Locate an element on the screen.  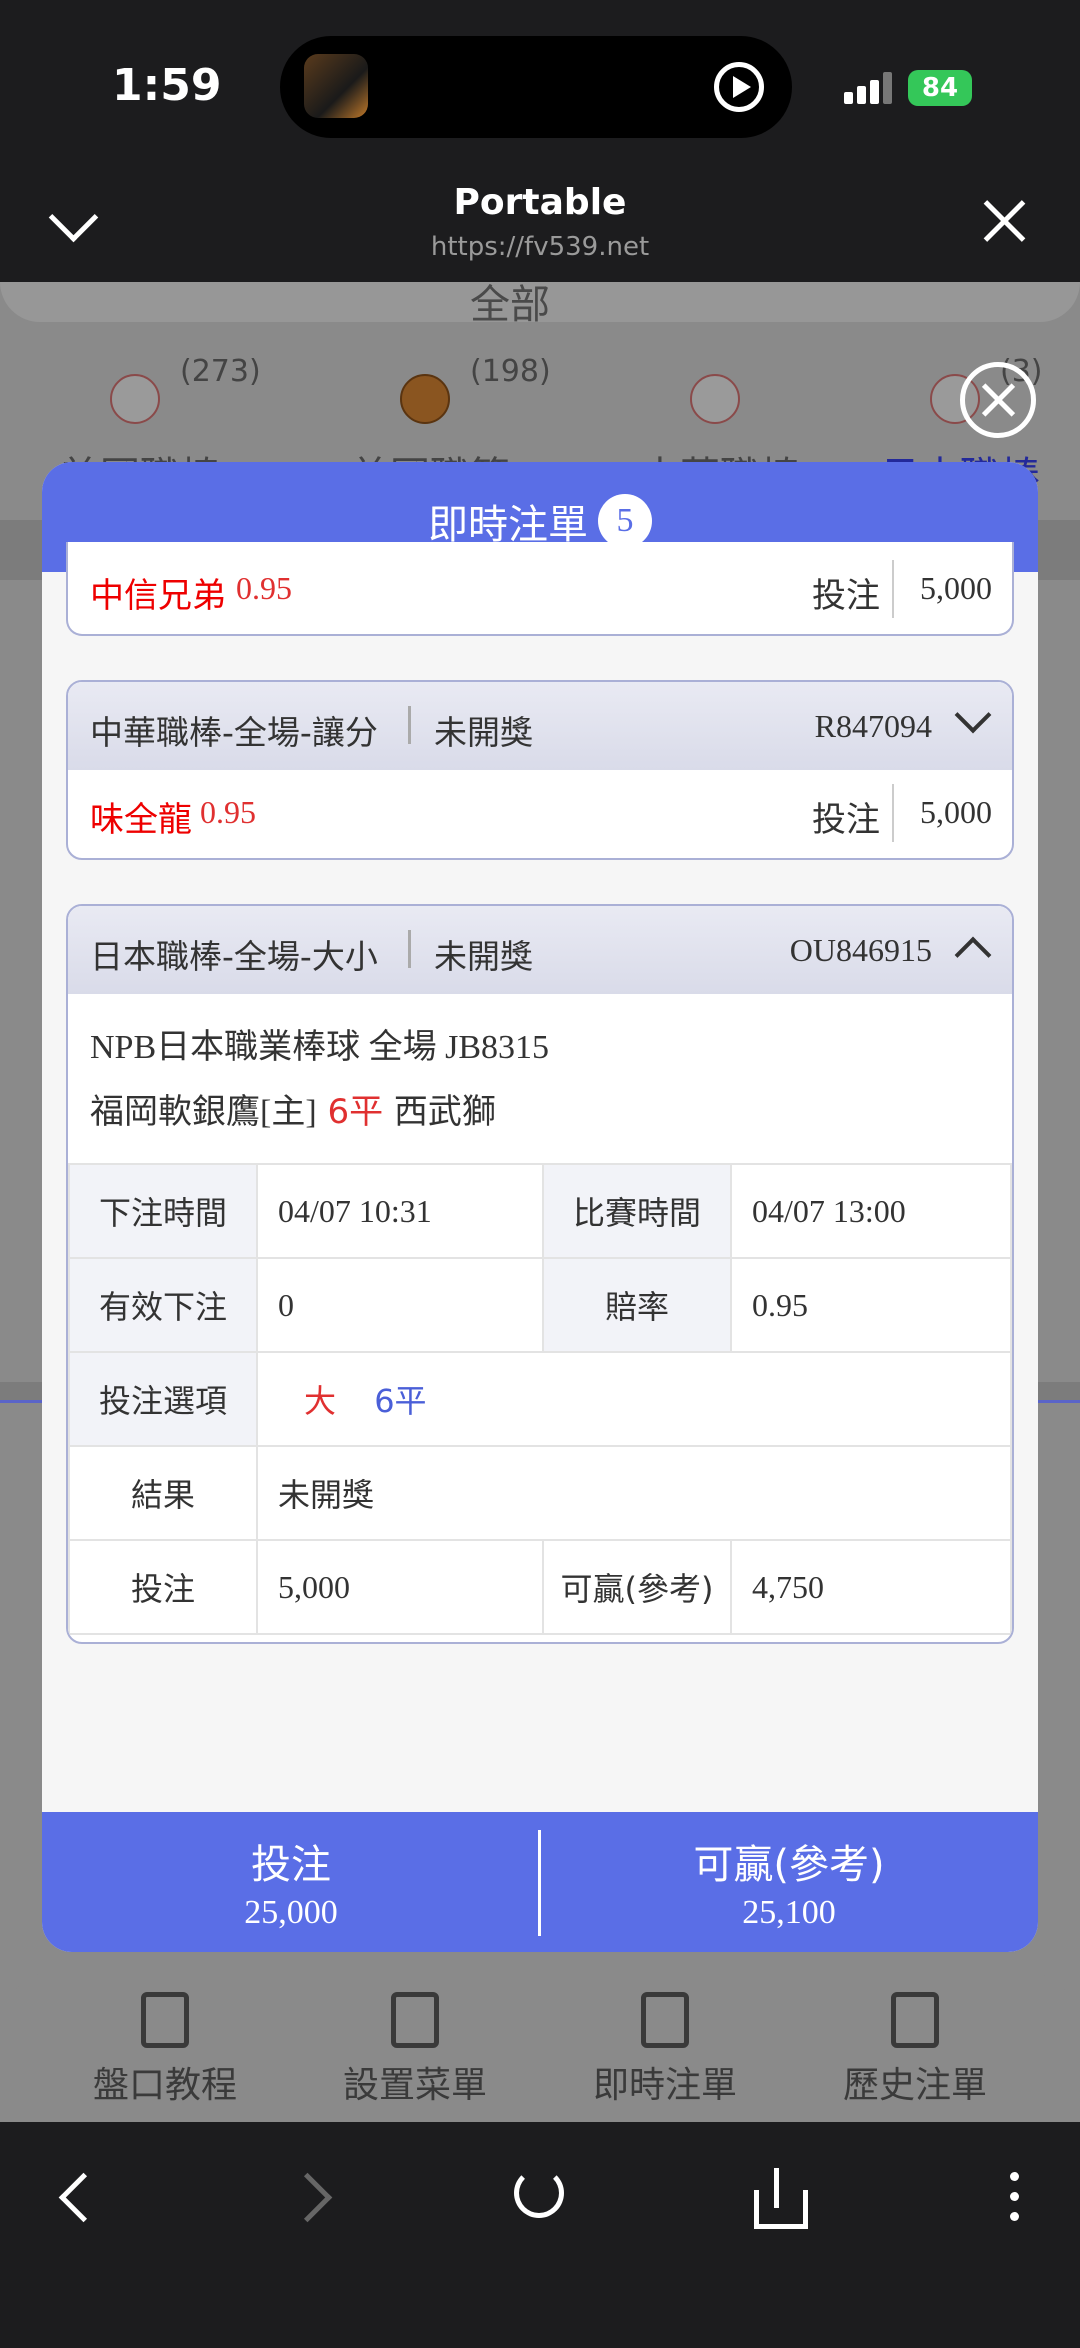
battery-icon: 84 is located at coordinates (940, 88).